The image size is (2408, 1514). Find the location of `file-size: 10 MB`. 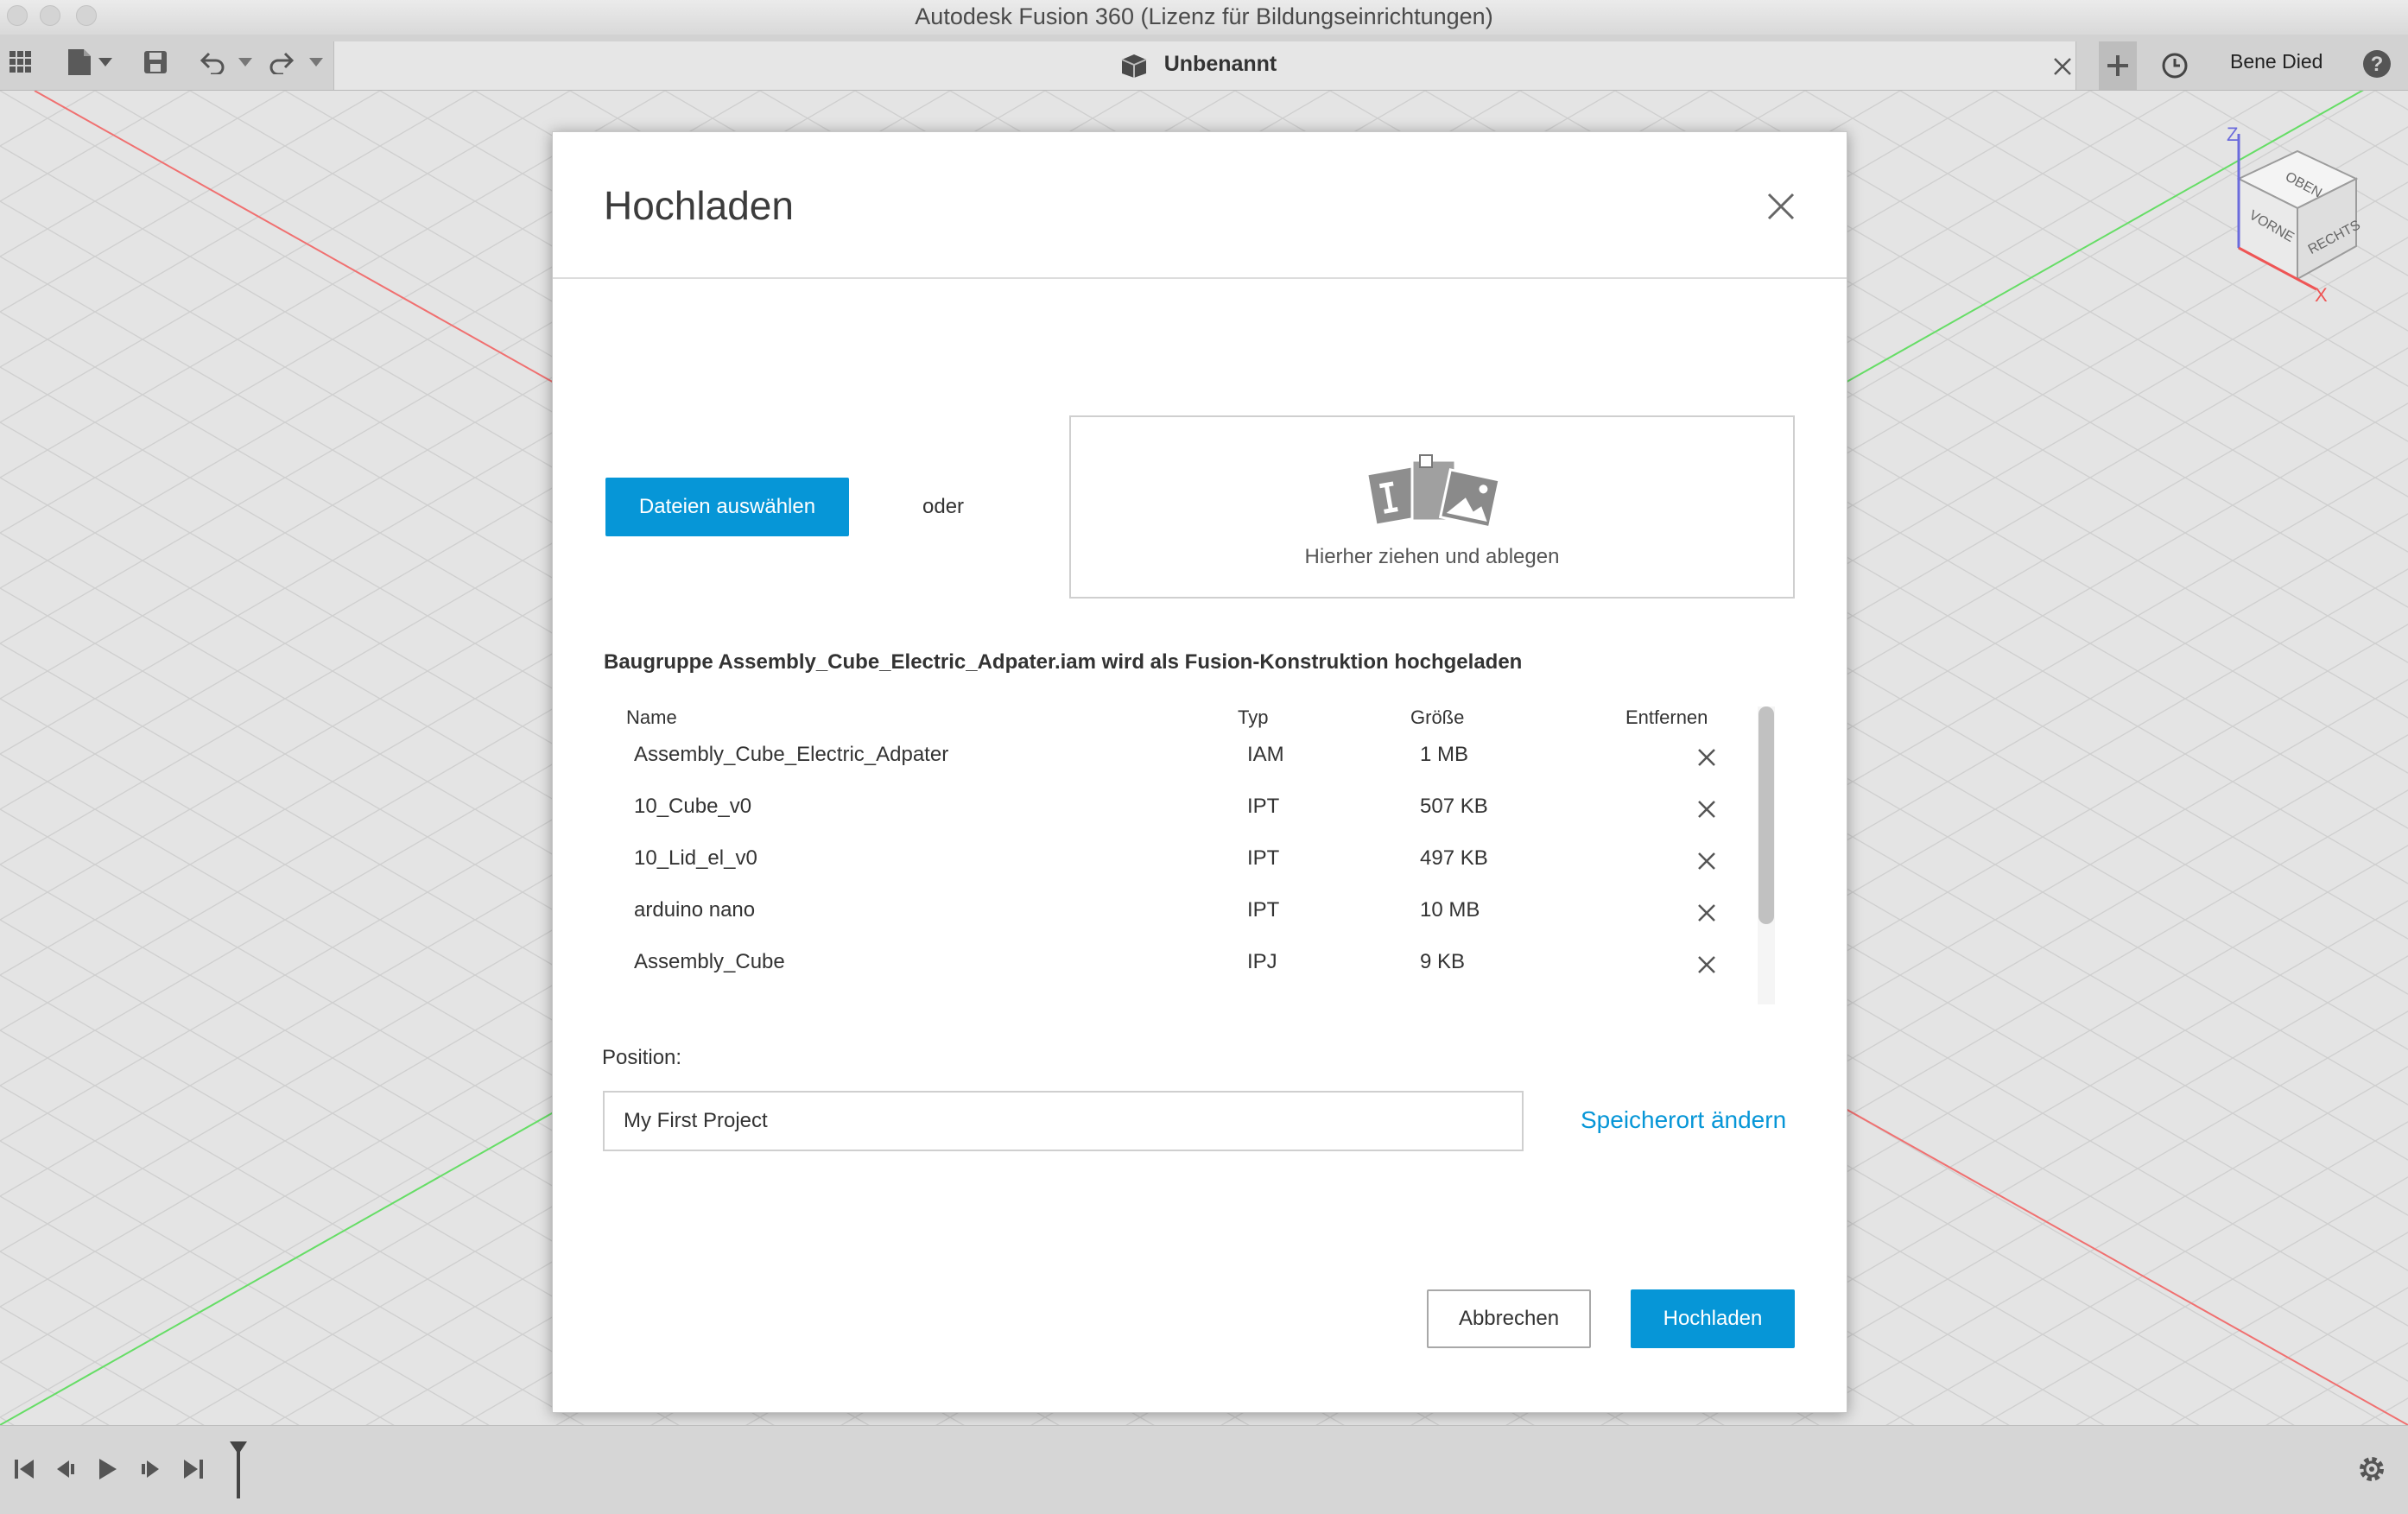

file-size: 10 MB is located at coordinates (1450, 910).